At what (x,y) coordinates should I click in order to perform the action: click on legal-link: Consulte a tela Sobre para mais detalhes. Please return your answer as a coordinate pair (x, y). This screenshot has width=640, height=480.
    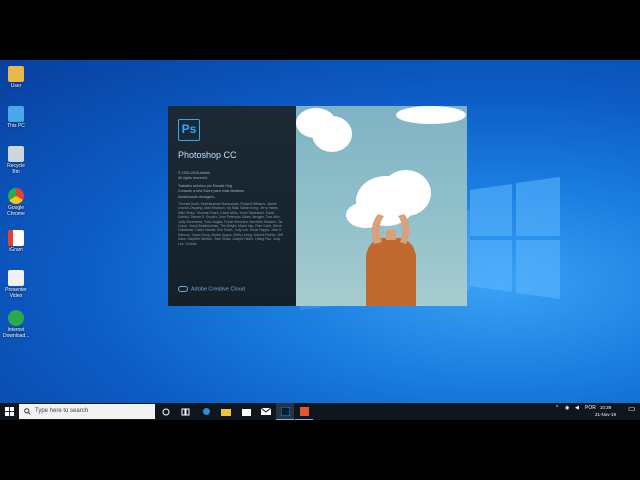
    Looking at the image, I should click on (211, 191).